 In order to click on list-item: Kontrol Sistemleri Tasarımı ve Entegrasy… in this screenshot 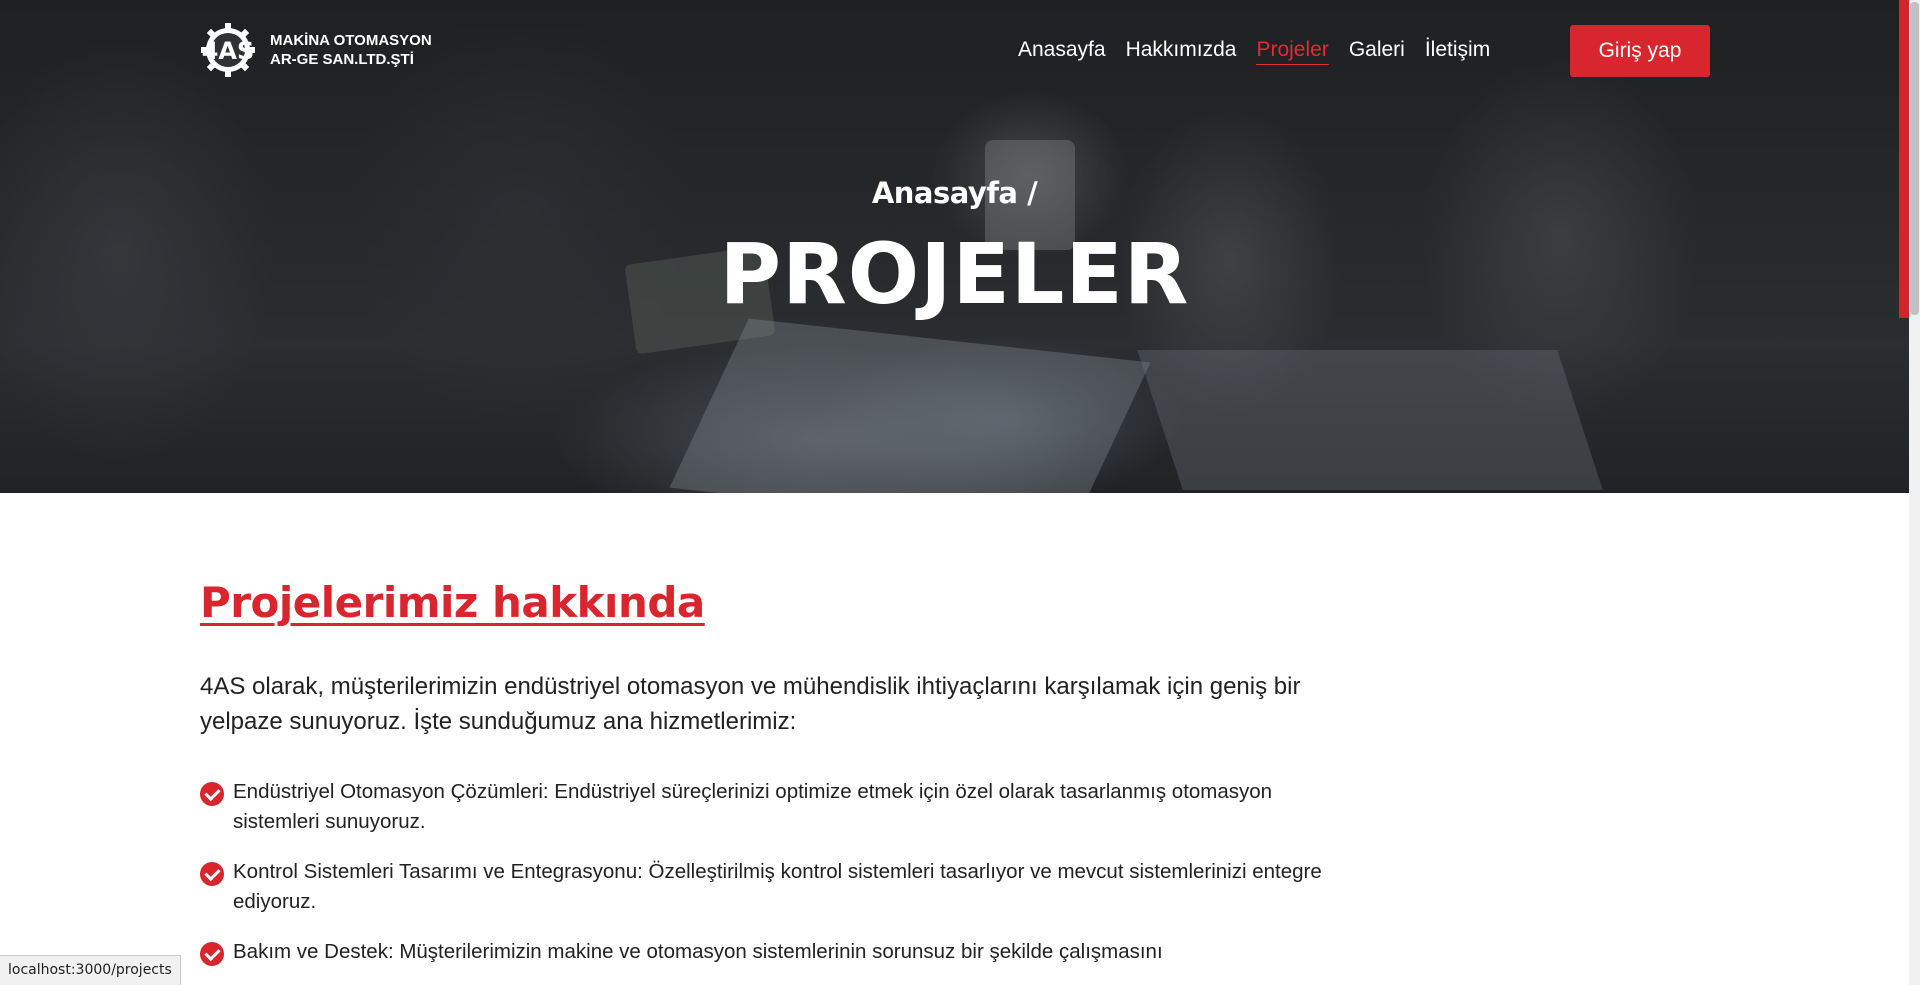, I will do `click(770, 887)`.